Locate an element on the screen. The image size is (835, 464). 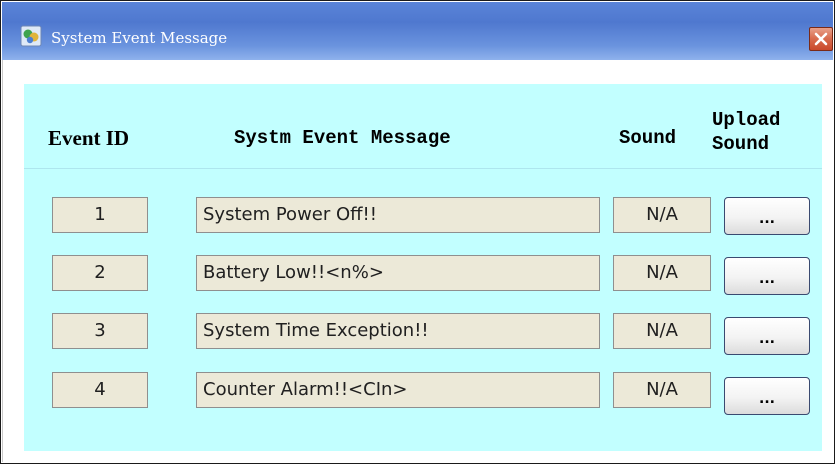
event-message-field-3: System Time Exception!! is located at coordinates (398, 331).